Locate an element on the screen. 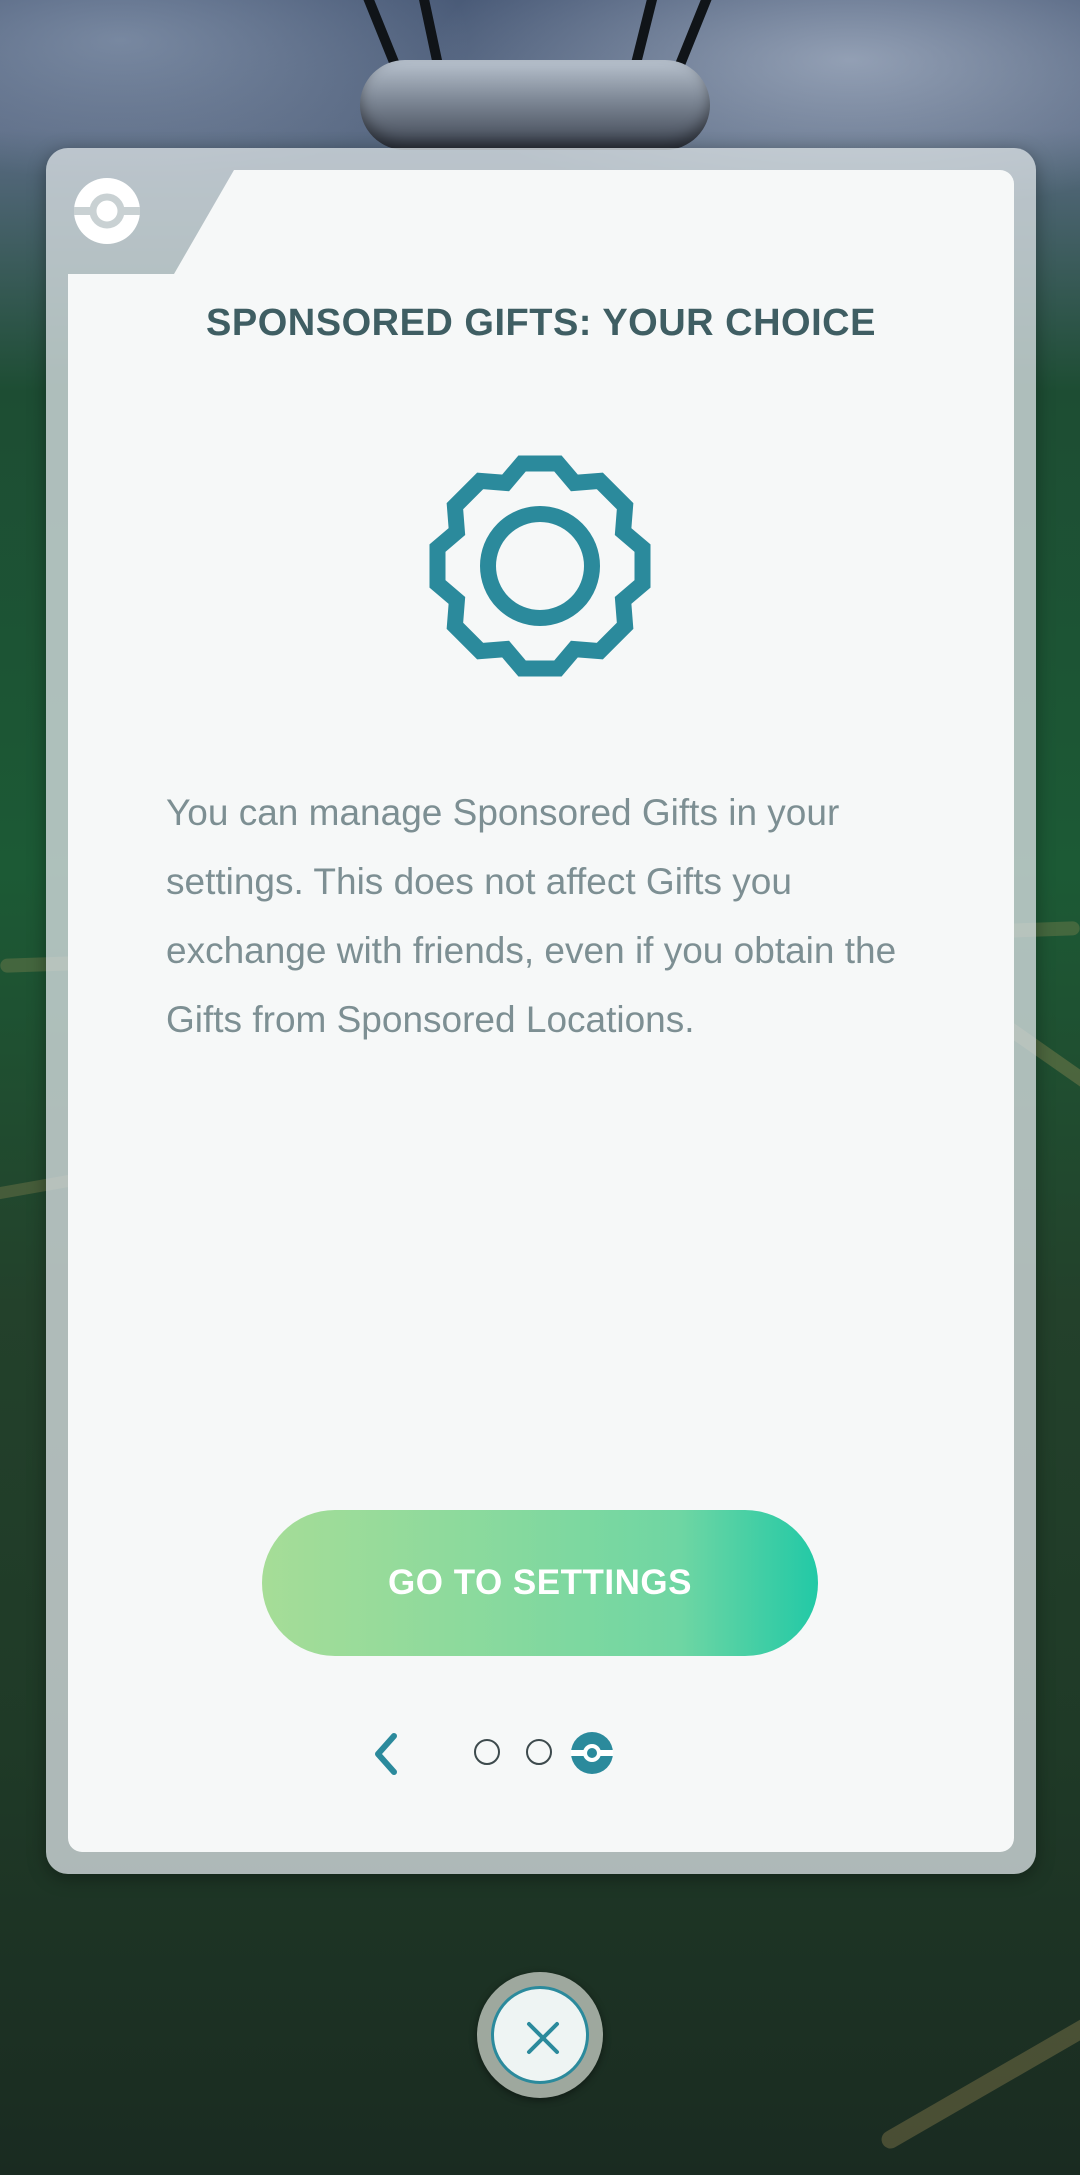 The width and height of the screenshot is (1080, 2175). close-button is located at coordinates (540, 2035).